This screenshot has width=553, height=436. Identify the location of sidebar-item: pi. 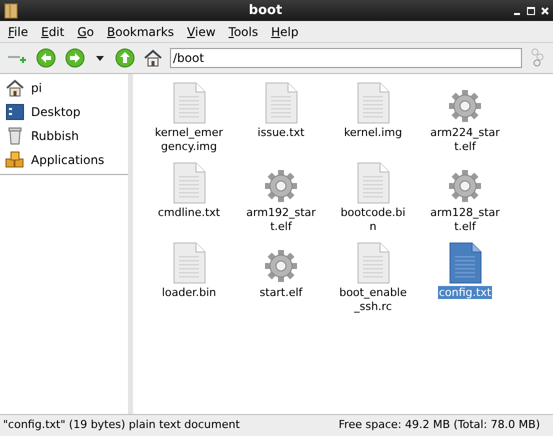
(64, 88).